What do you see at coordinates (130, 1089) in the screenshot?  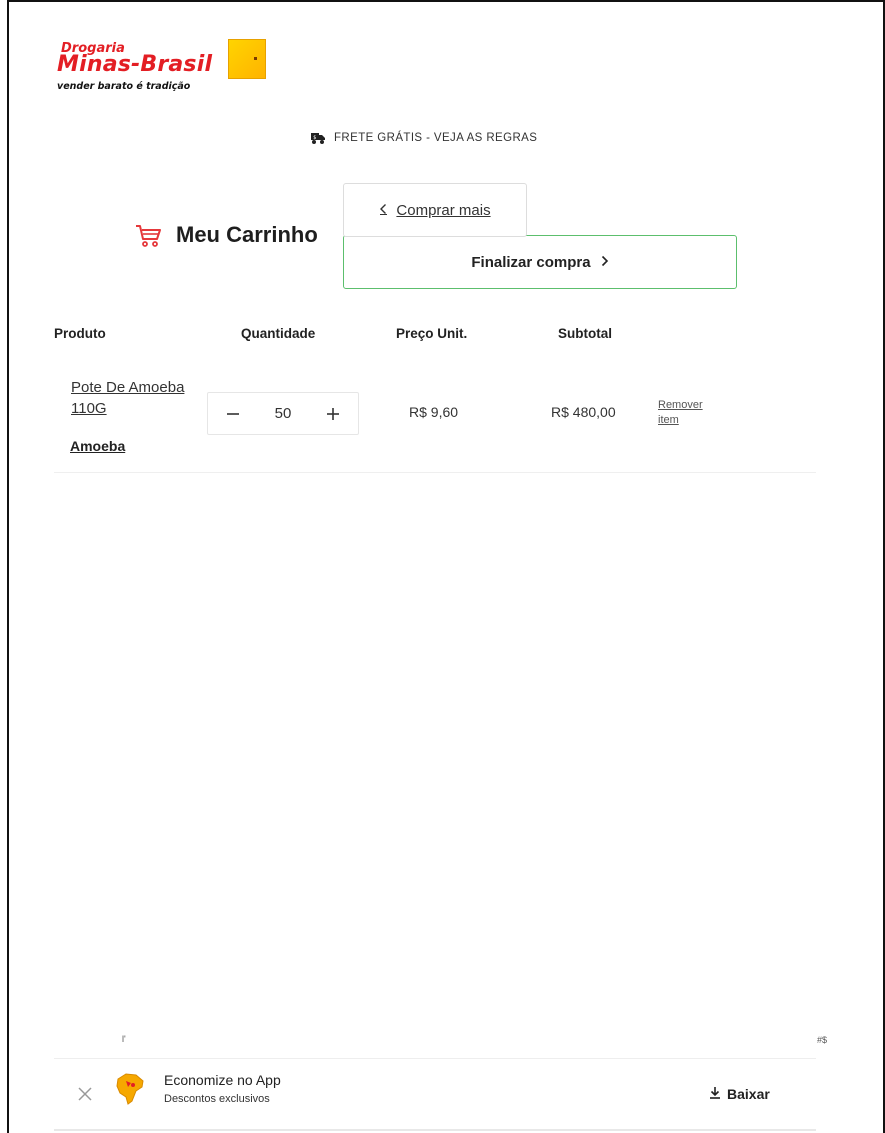 I see `brazil-map-icon` at bounding box center [130, 1089].